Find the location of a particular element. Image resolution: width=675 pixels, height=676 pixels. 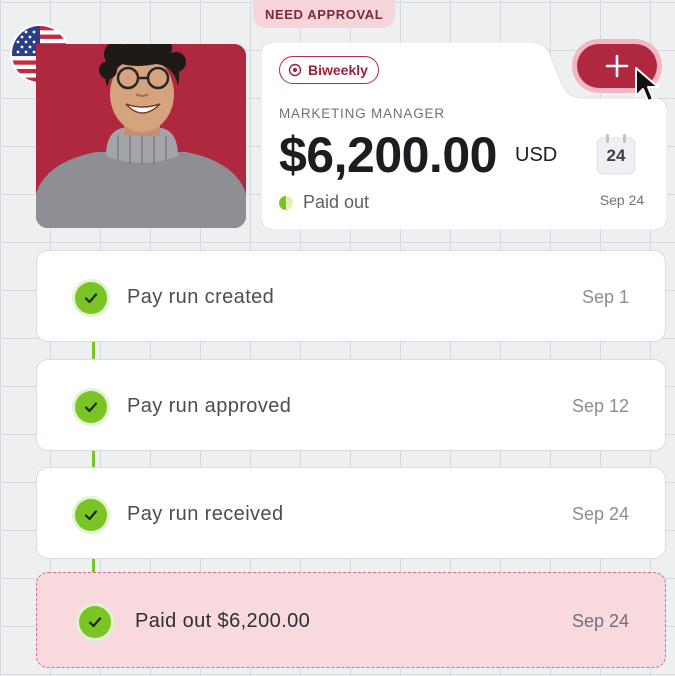

plus-icon is located at coordinates (617, 66).